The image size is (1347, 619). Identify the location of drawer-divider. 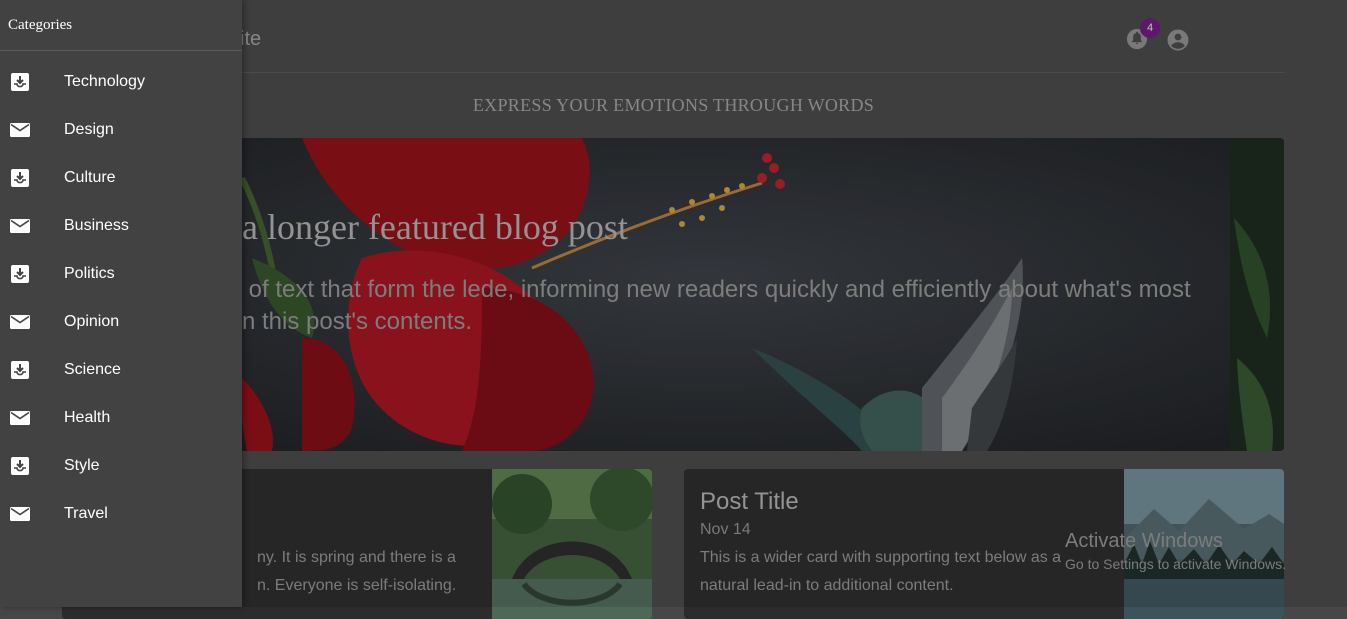
(121, 50).